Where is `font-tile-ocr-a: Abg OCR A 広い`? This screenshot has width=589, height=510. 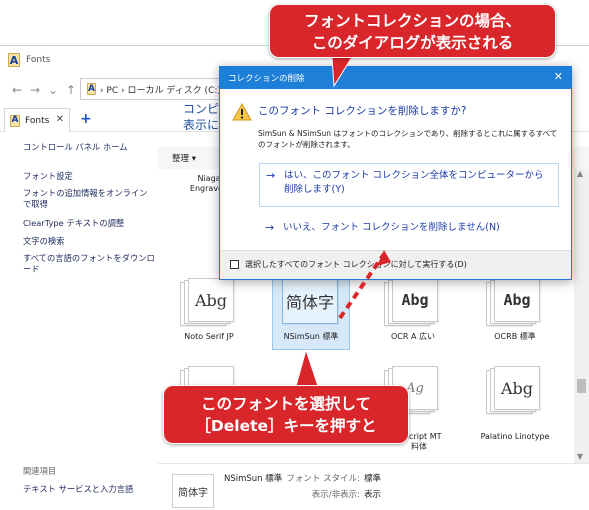
font-tile-ocr-a: Abg OCR A 広い is located at coordinates (413, 317).